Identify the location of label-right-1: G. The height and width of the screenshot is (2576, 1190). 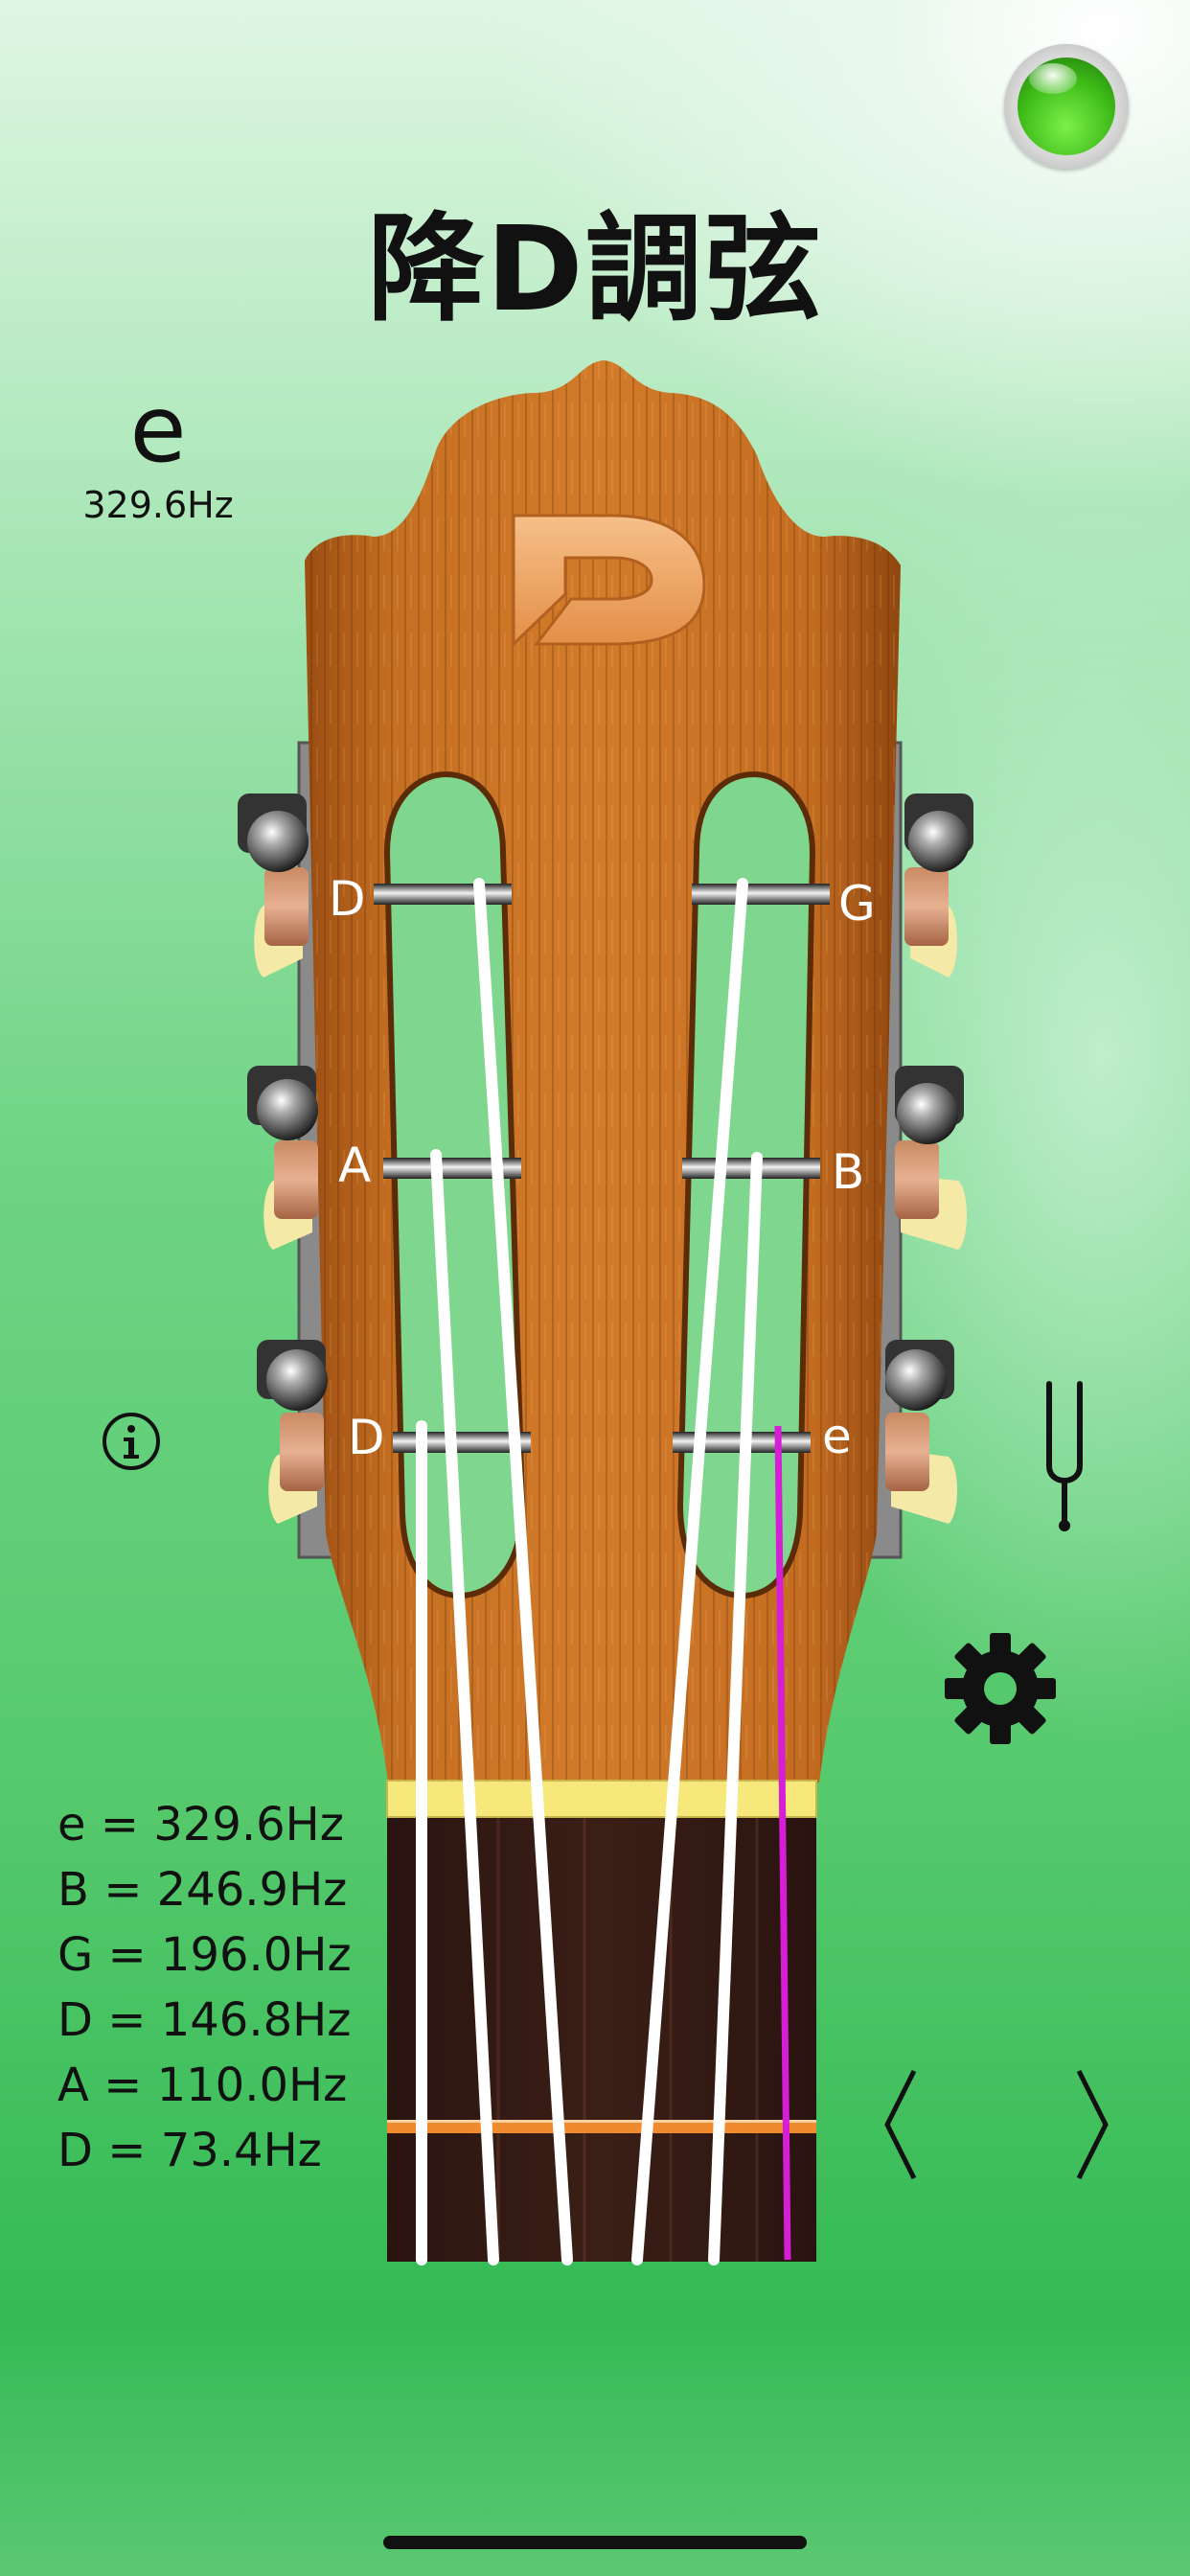
(857, 904).